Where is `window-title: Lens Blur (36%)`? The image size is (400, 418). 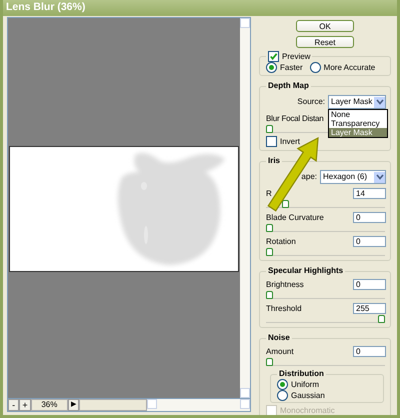
window-title: Lens Blur (36%) is located at coordinates (200, 8).